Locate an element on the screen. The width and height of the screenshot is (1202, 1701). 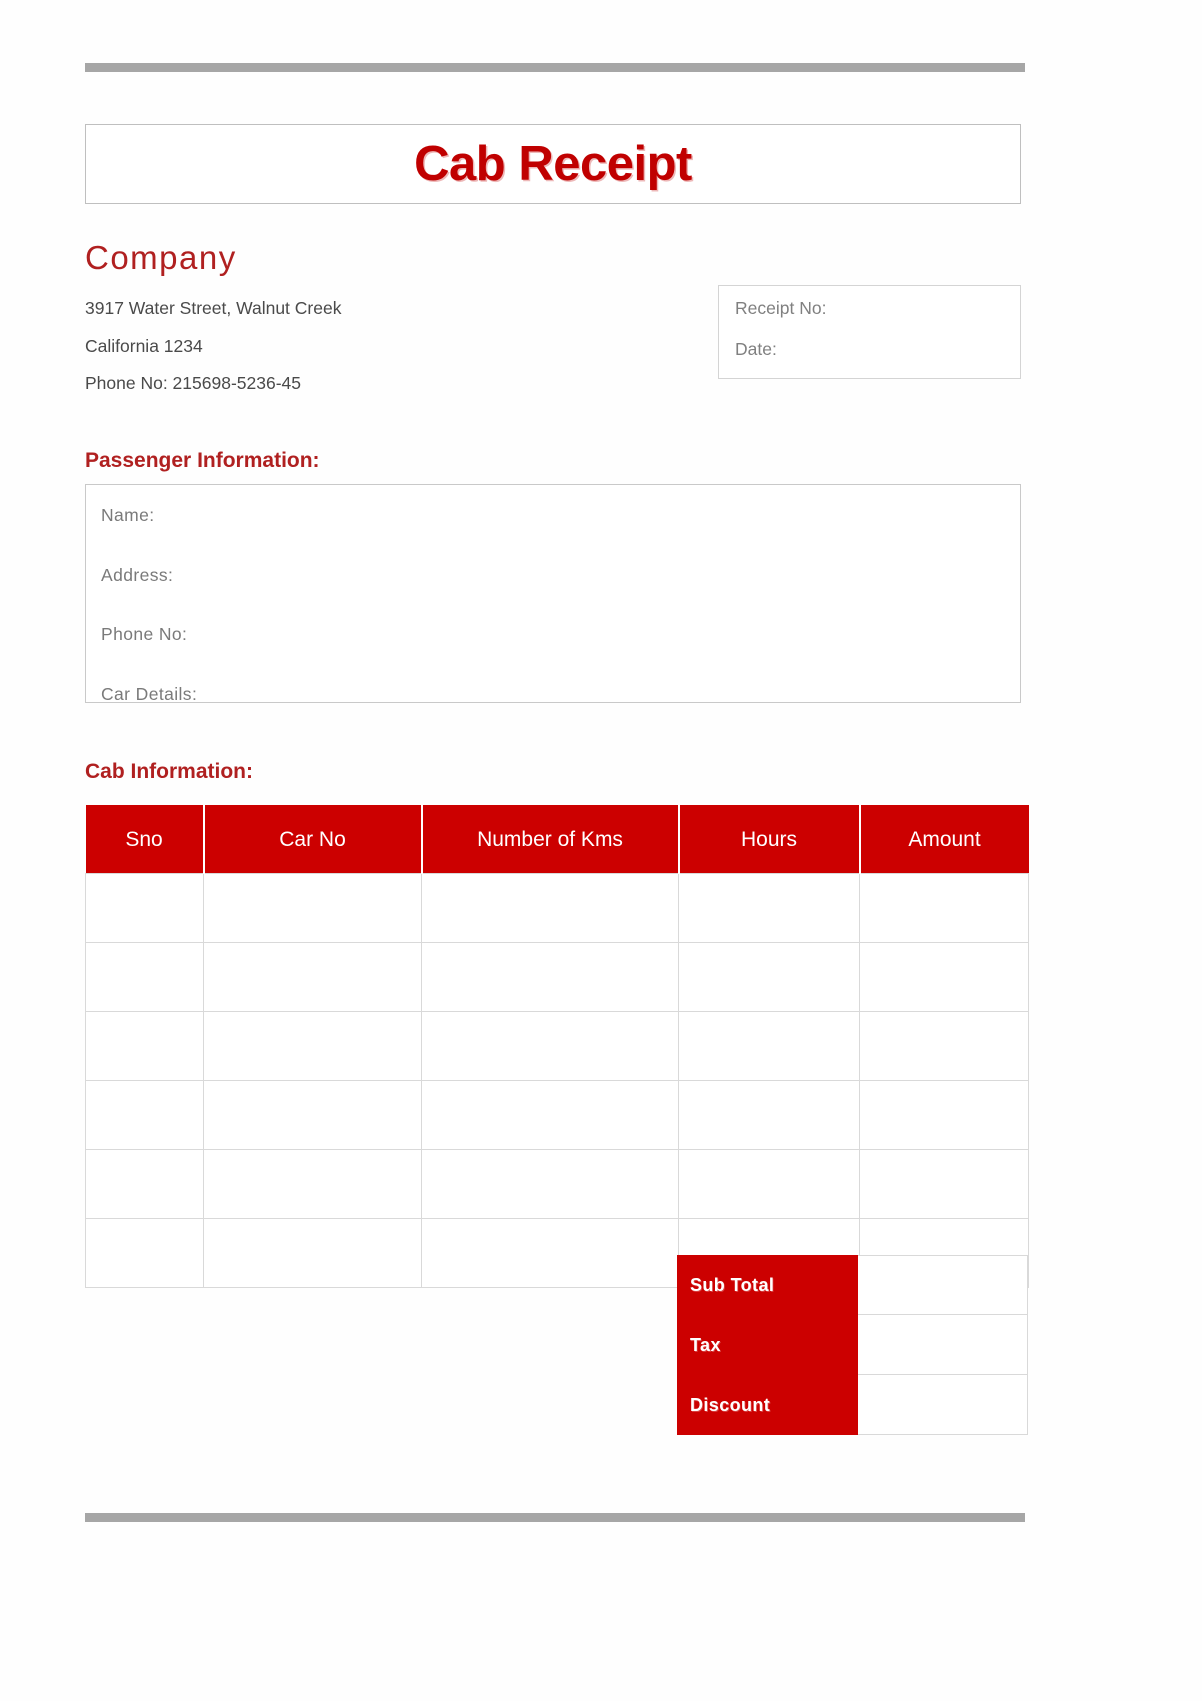
bottom-divider-bar is located at coordinates (555, 1517).